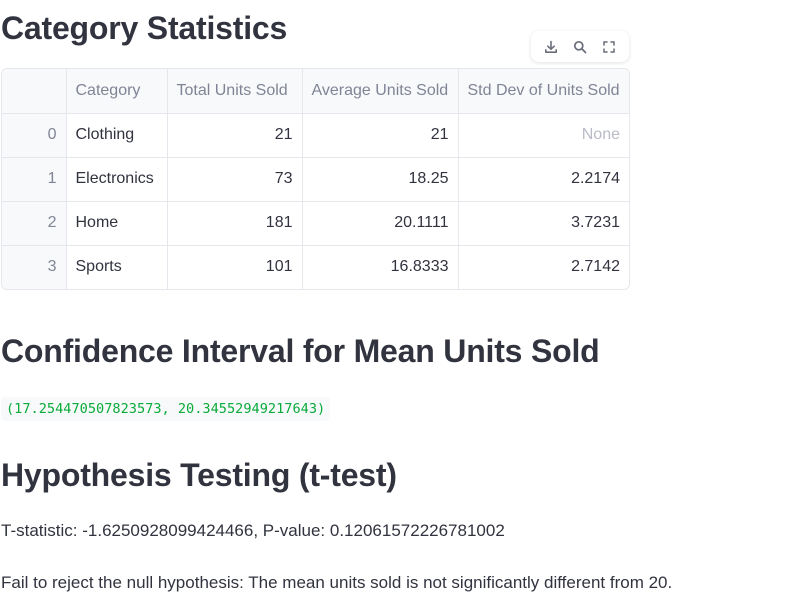  Describe the element at coordinates (117, 91) in the screenshot. I see `column-header-category: Category` at that location.